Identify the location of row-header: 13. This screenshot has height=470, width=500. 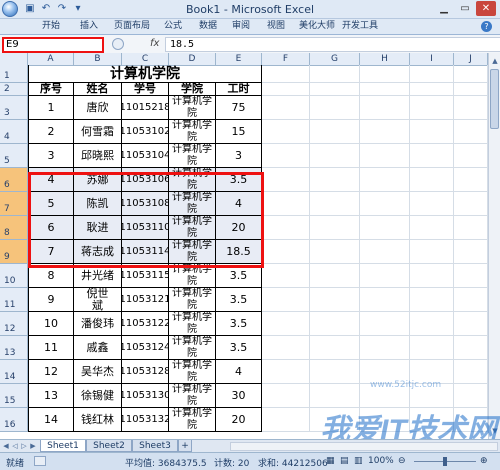
(14, 348).